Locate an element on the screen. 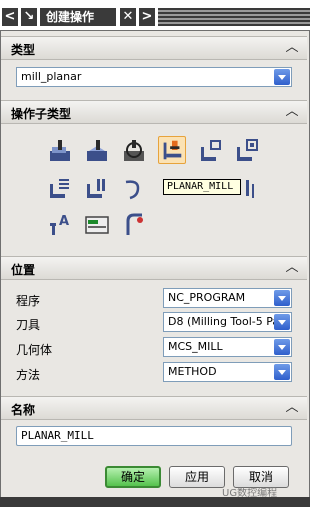  collapse-subtype-icon: ︿ is located at coordinates (292, 112).